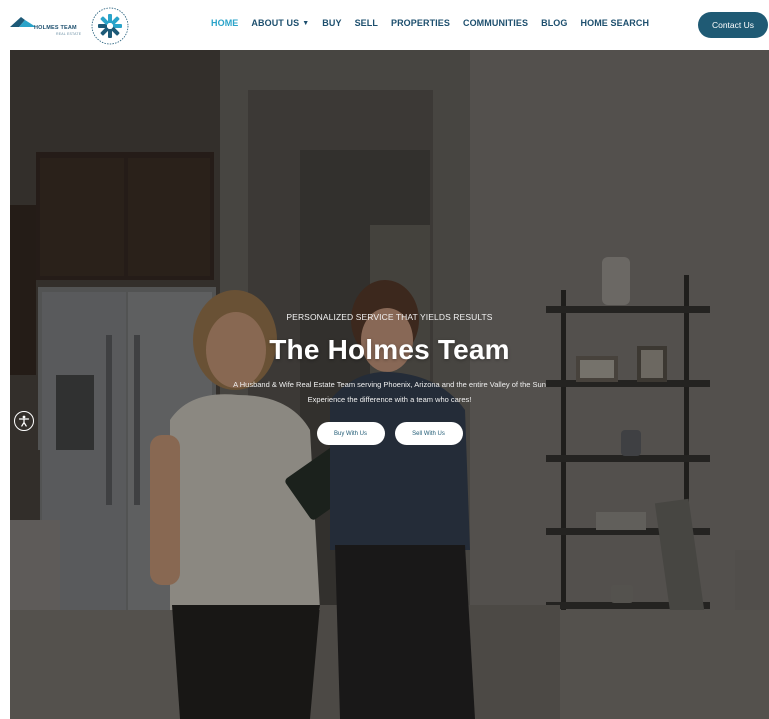  I want to click on nav-sell: SELL, so click(366, 23).